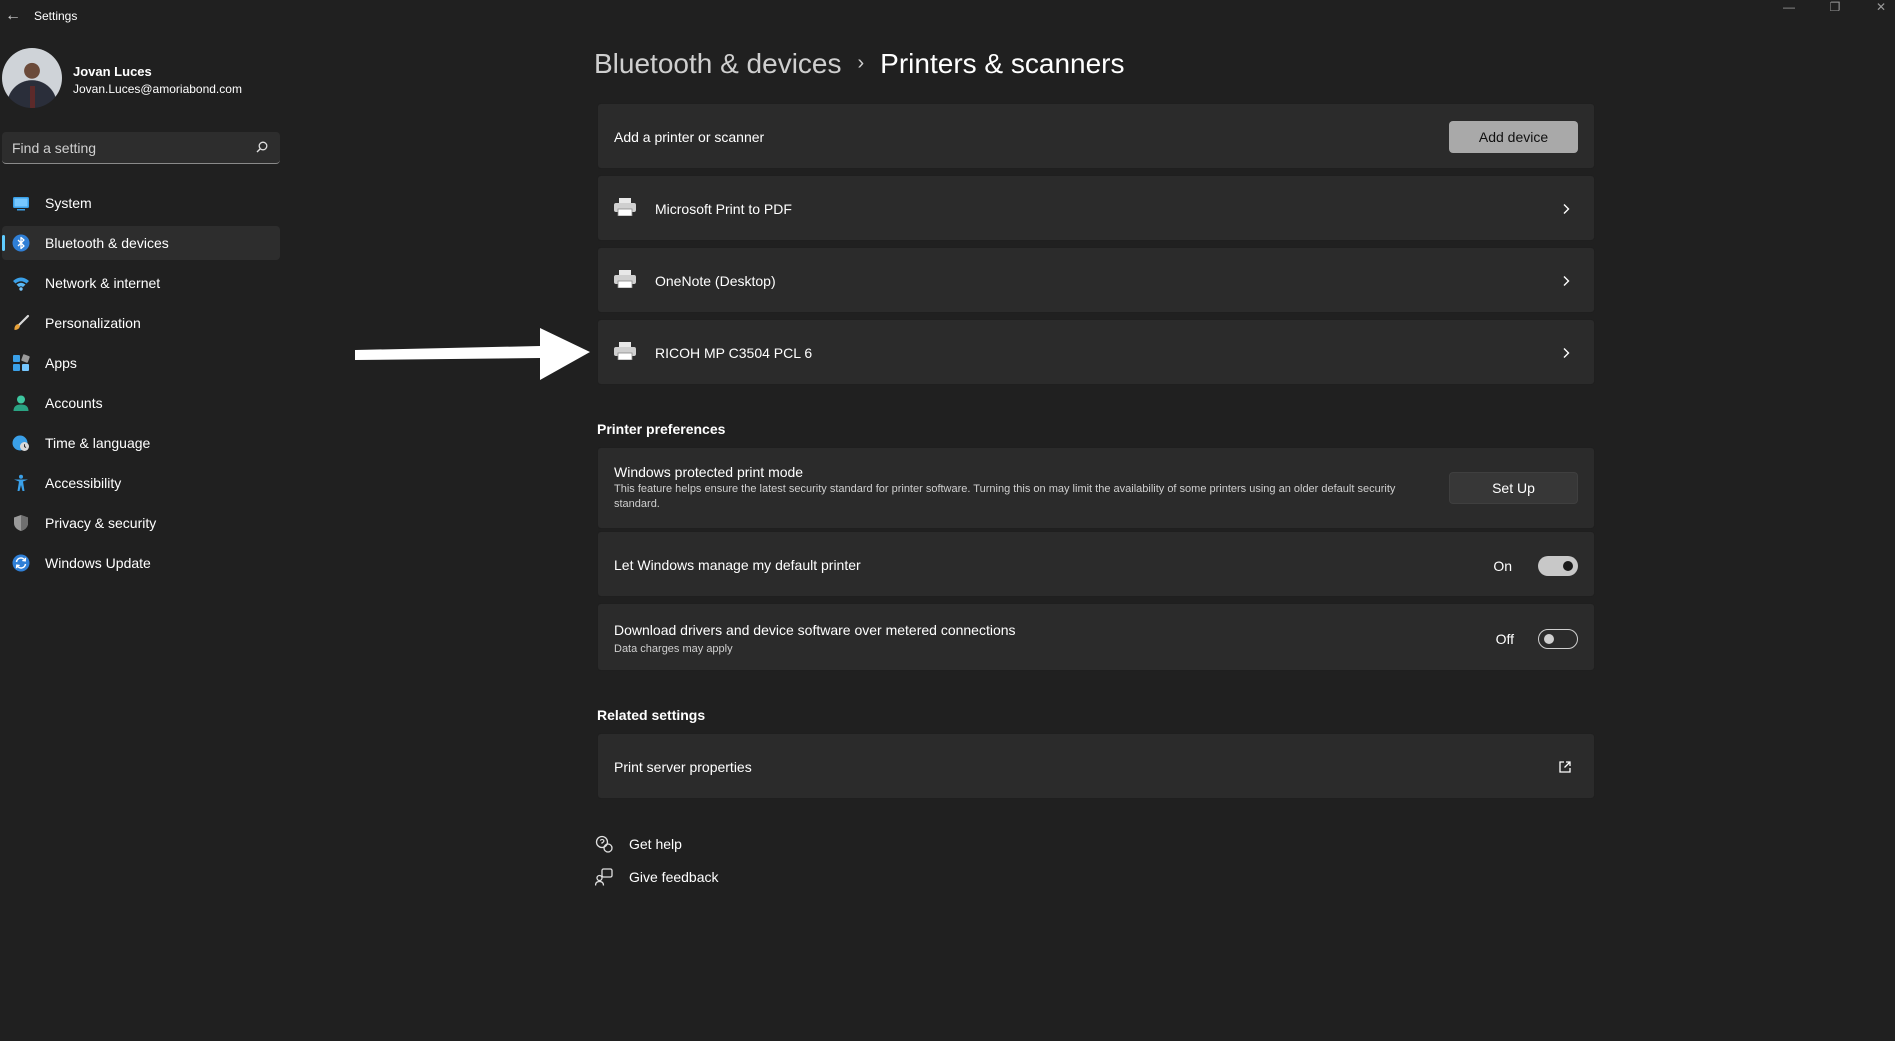 The image size is (1895, 1041). Describe the element at coordinates (472, 354) in the screenshot. I see `annotation-arrow-icon` at that location.